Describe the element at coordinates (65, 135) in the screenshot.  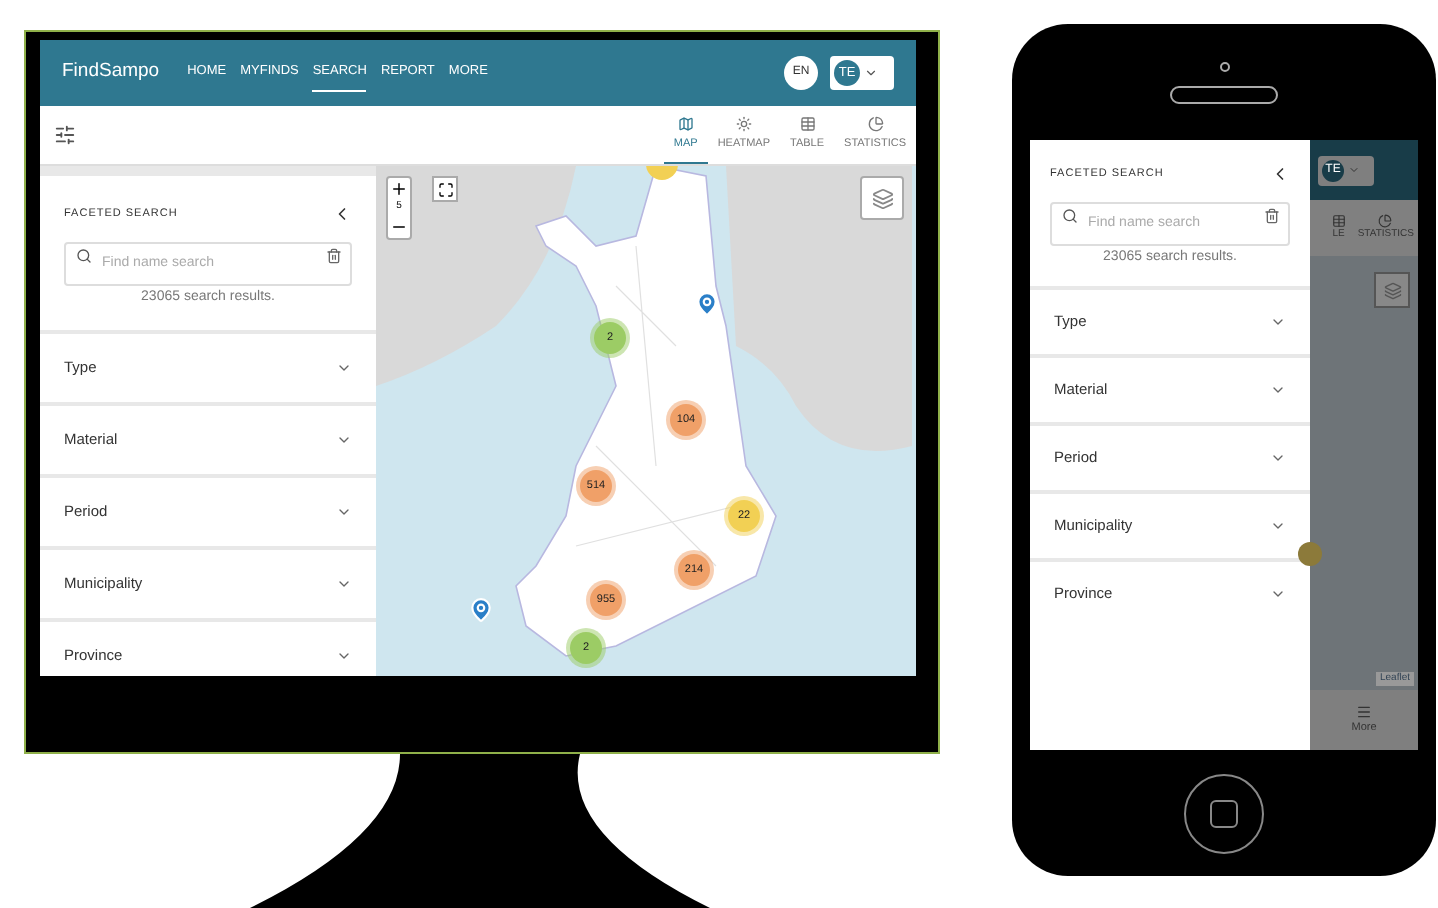
I see `filter-icon` at that location.